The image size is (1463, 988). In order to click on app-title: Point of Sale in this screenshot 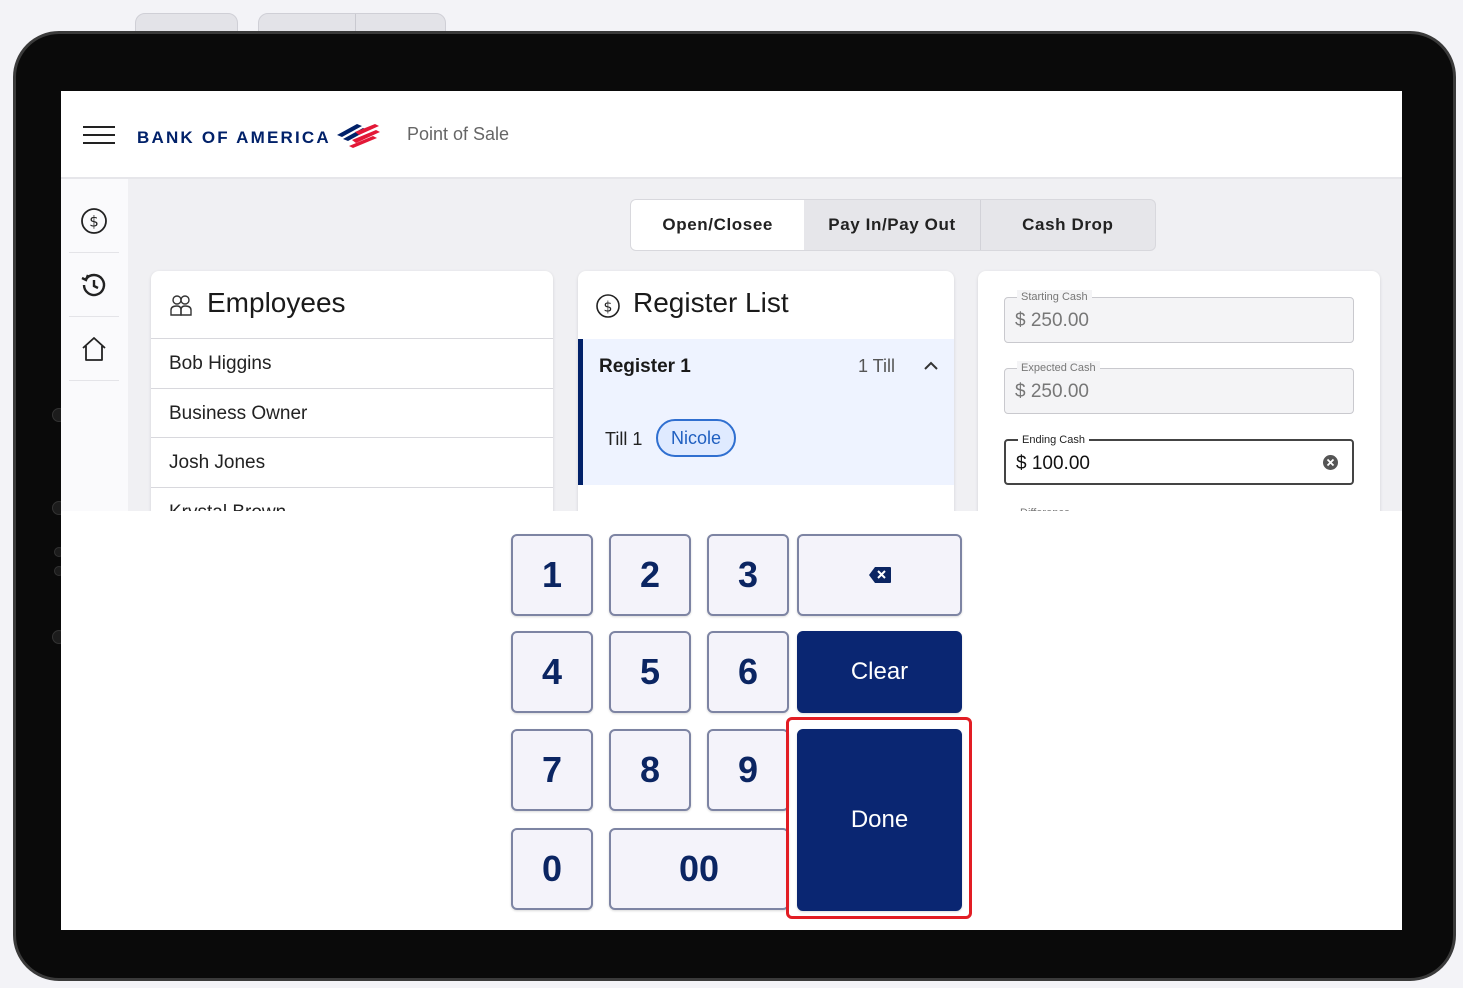, I will do `click(458, 134)`.